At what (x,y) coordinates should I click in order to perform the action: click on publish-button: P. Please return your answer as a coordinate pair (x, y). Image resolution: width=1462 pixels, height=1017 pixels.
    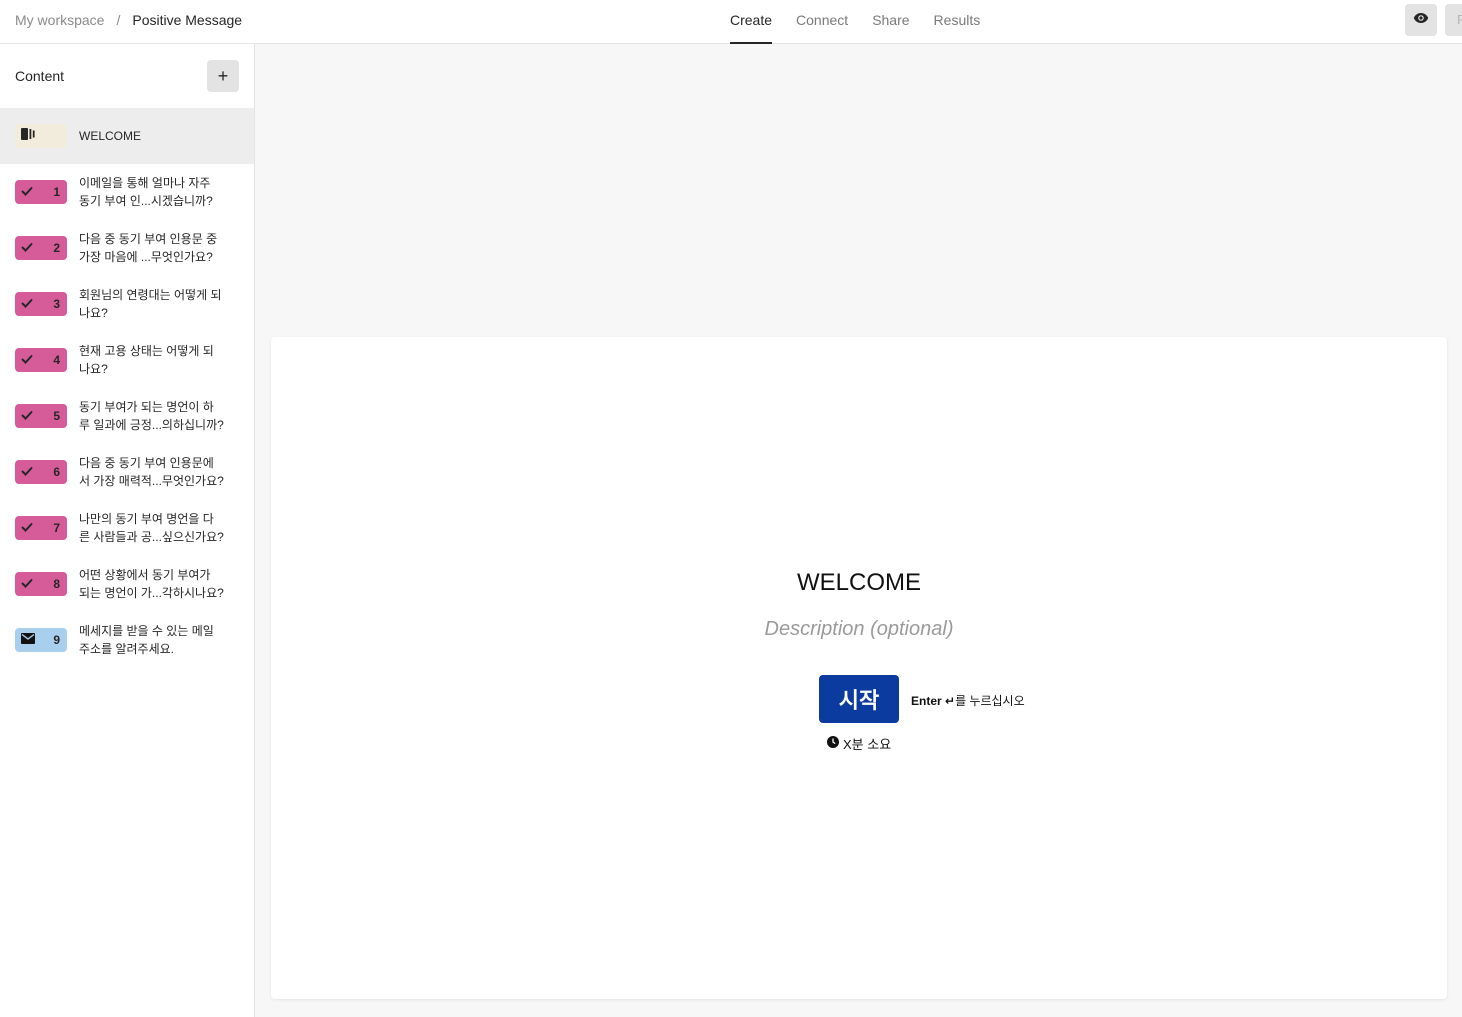
    Looking at the image, I should click on (1453, 20).